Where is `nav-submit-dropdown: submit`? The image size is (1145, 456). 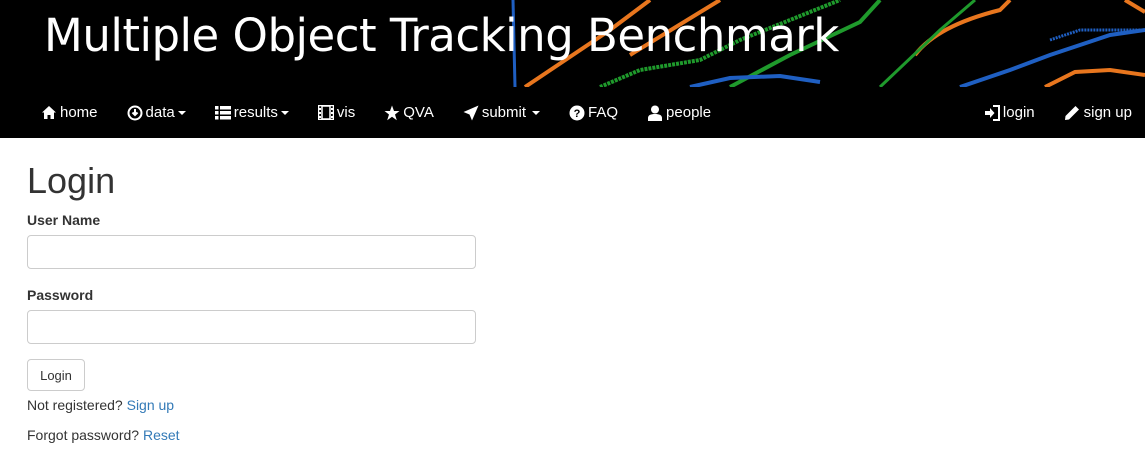
nav-submit-dropdown: submit is located at coordinates (502, 112).